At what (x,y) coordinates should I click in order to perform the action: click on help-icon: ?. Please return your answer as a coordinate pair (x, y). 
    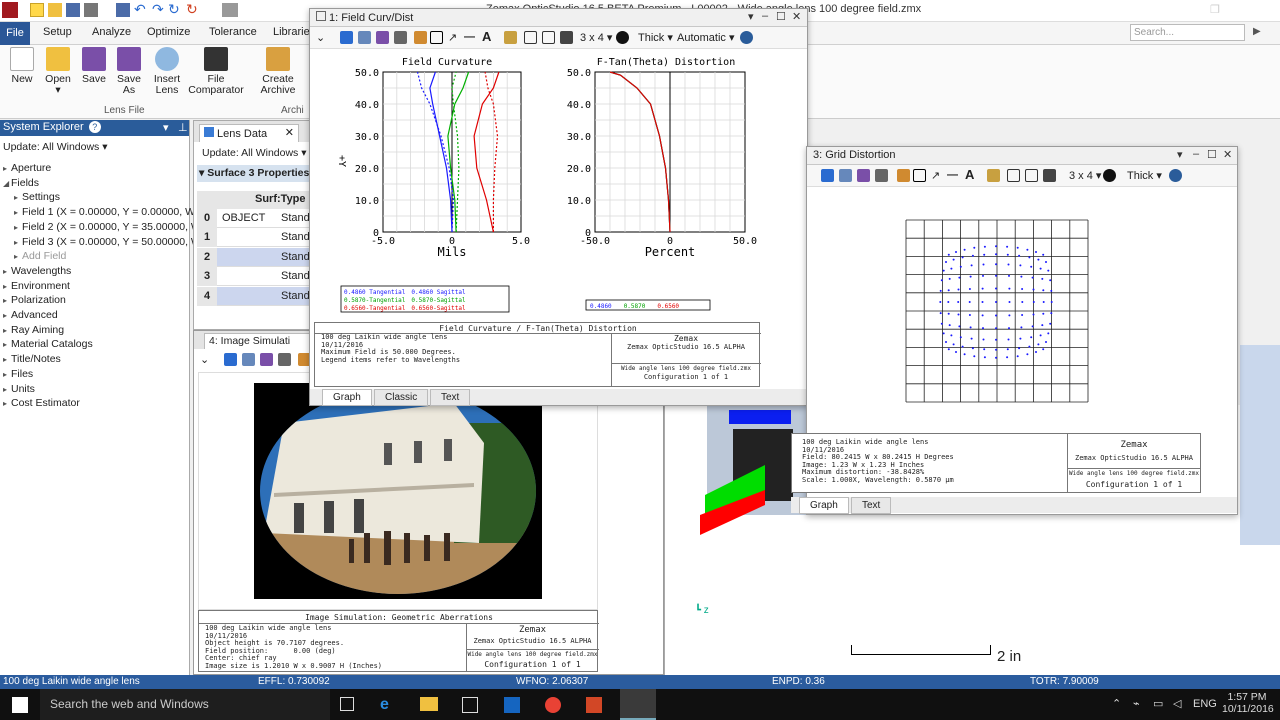
    Looking at the image, I should click on (94, 127).